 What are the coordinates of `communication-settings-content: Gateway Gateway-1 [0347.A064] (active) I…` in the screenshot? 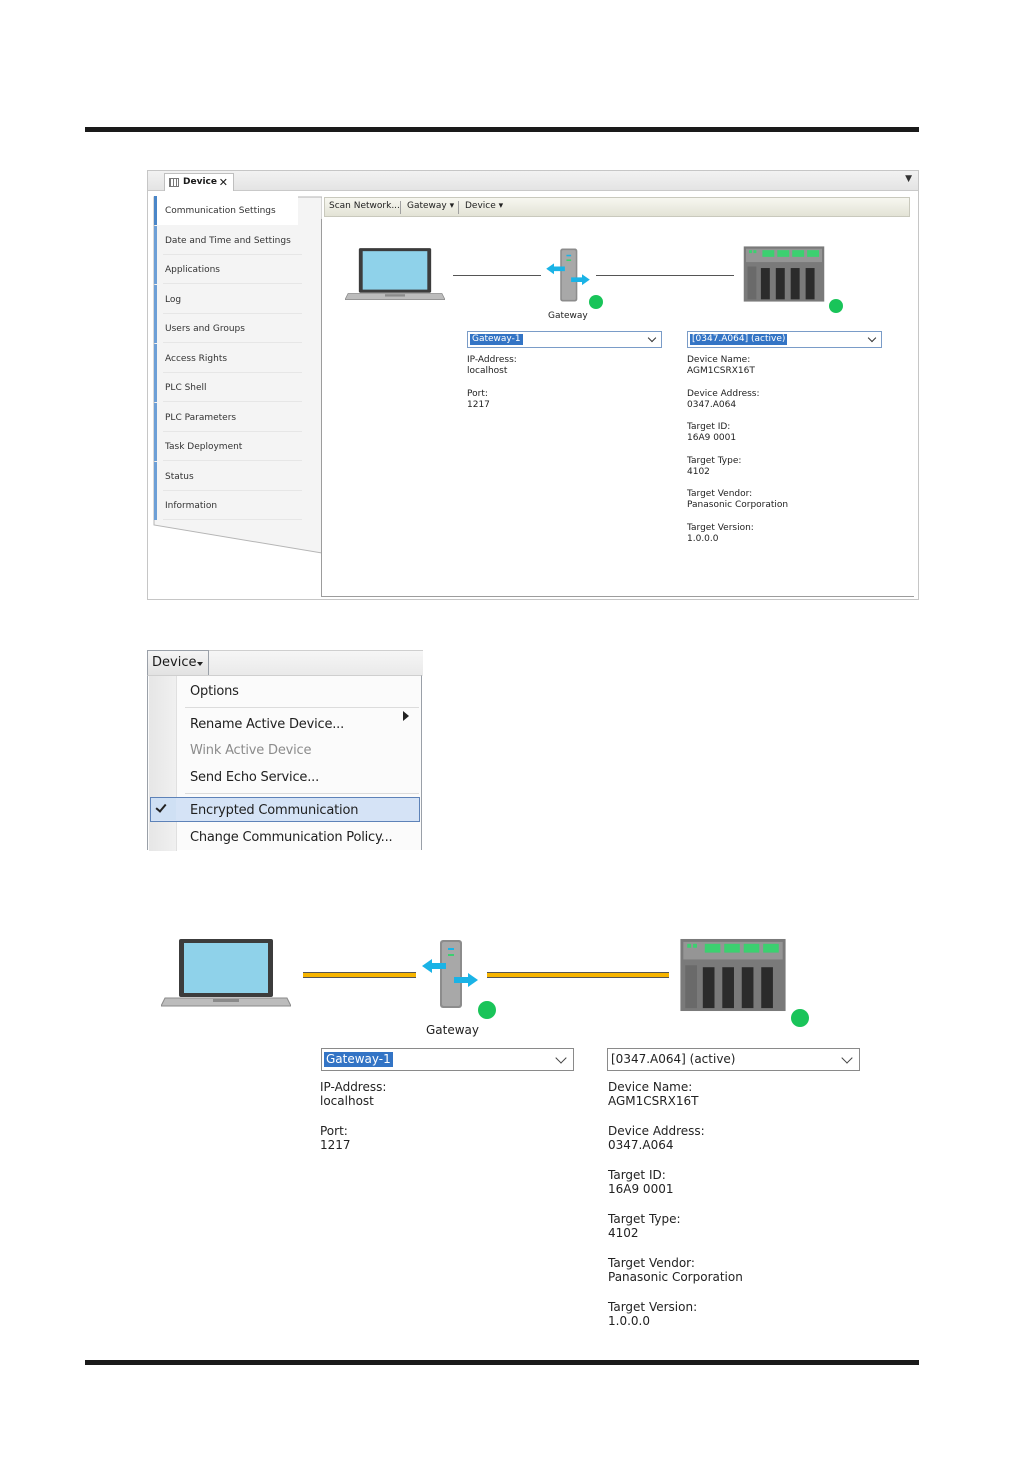 It's located at (617, 408).